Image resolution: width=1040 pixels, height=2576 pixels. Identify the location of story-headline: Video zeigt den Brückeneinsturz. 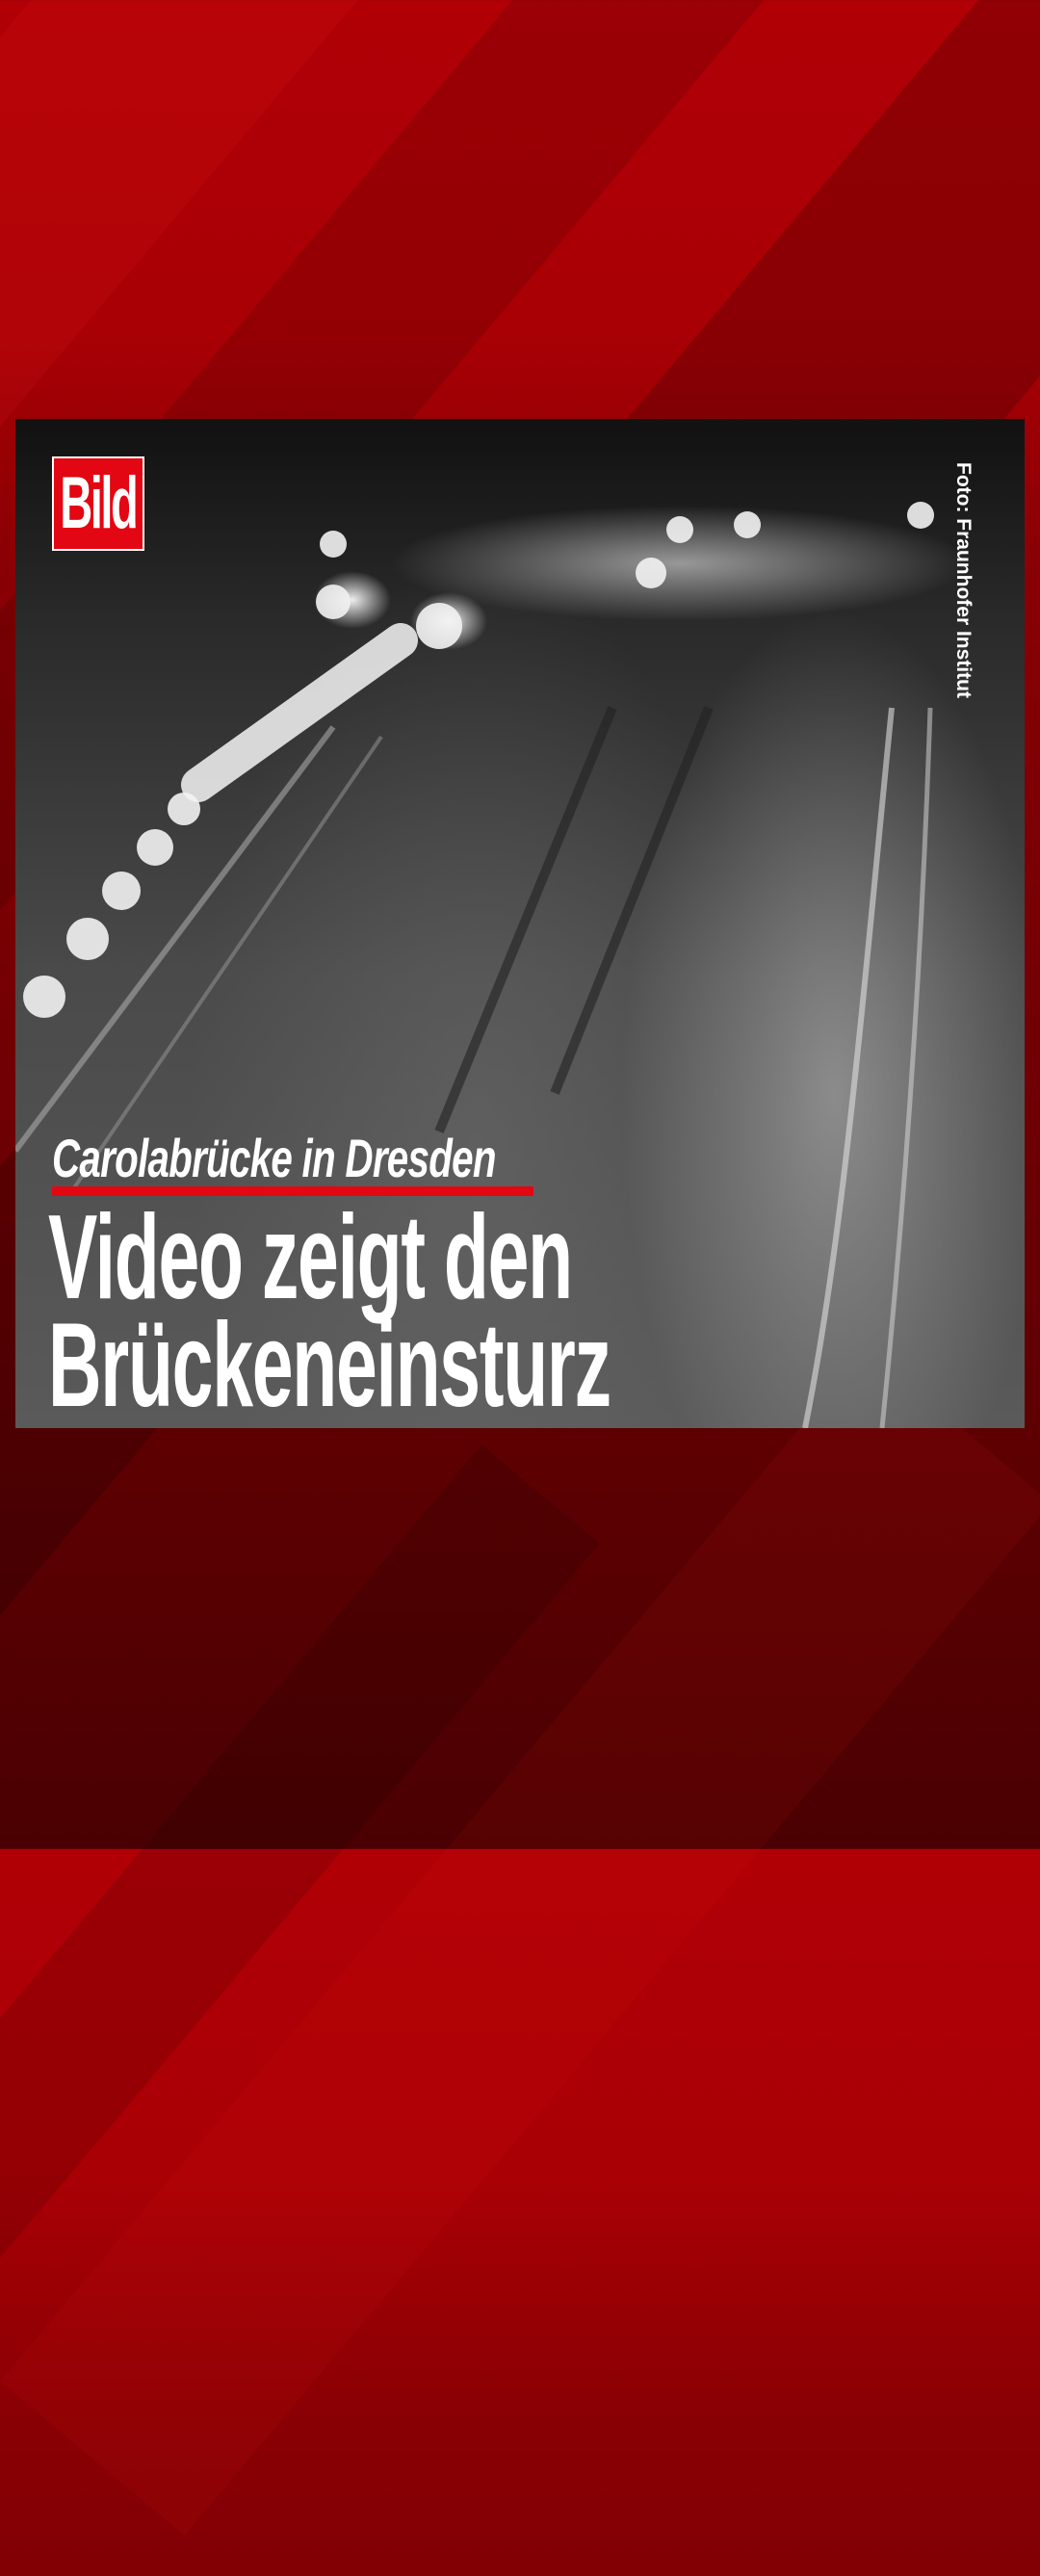
(329, 1311).